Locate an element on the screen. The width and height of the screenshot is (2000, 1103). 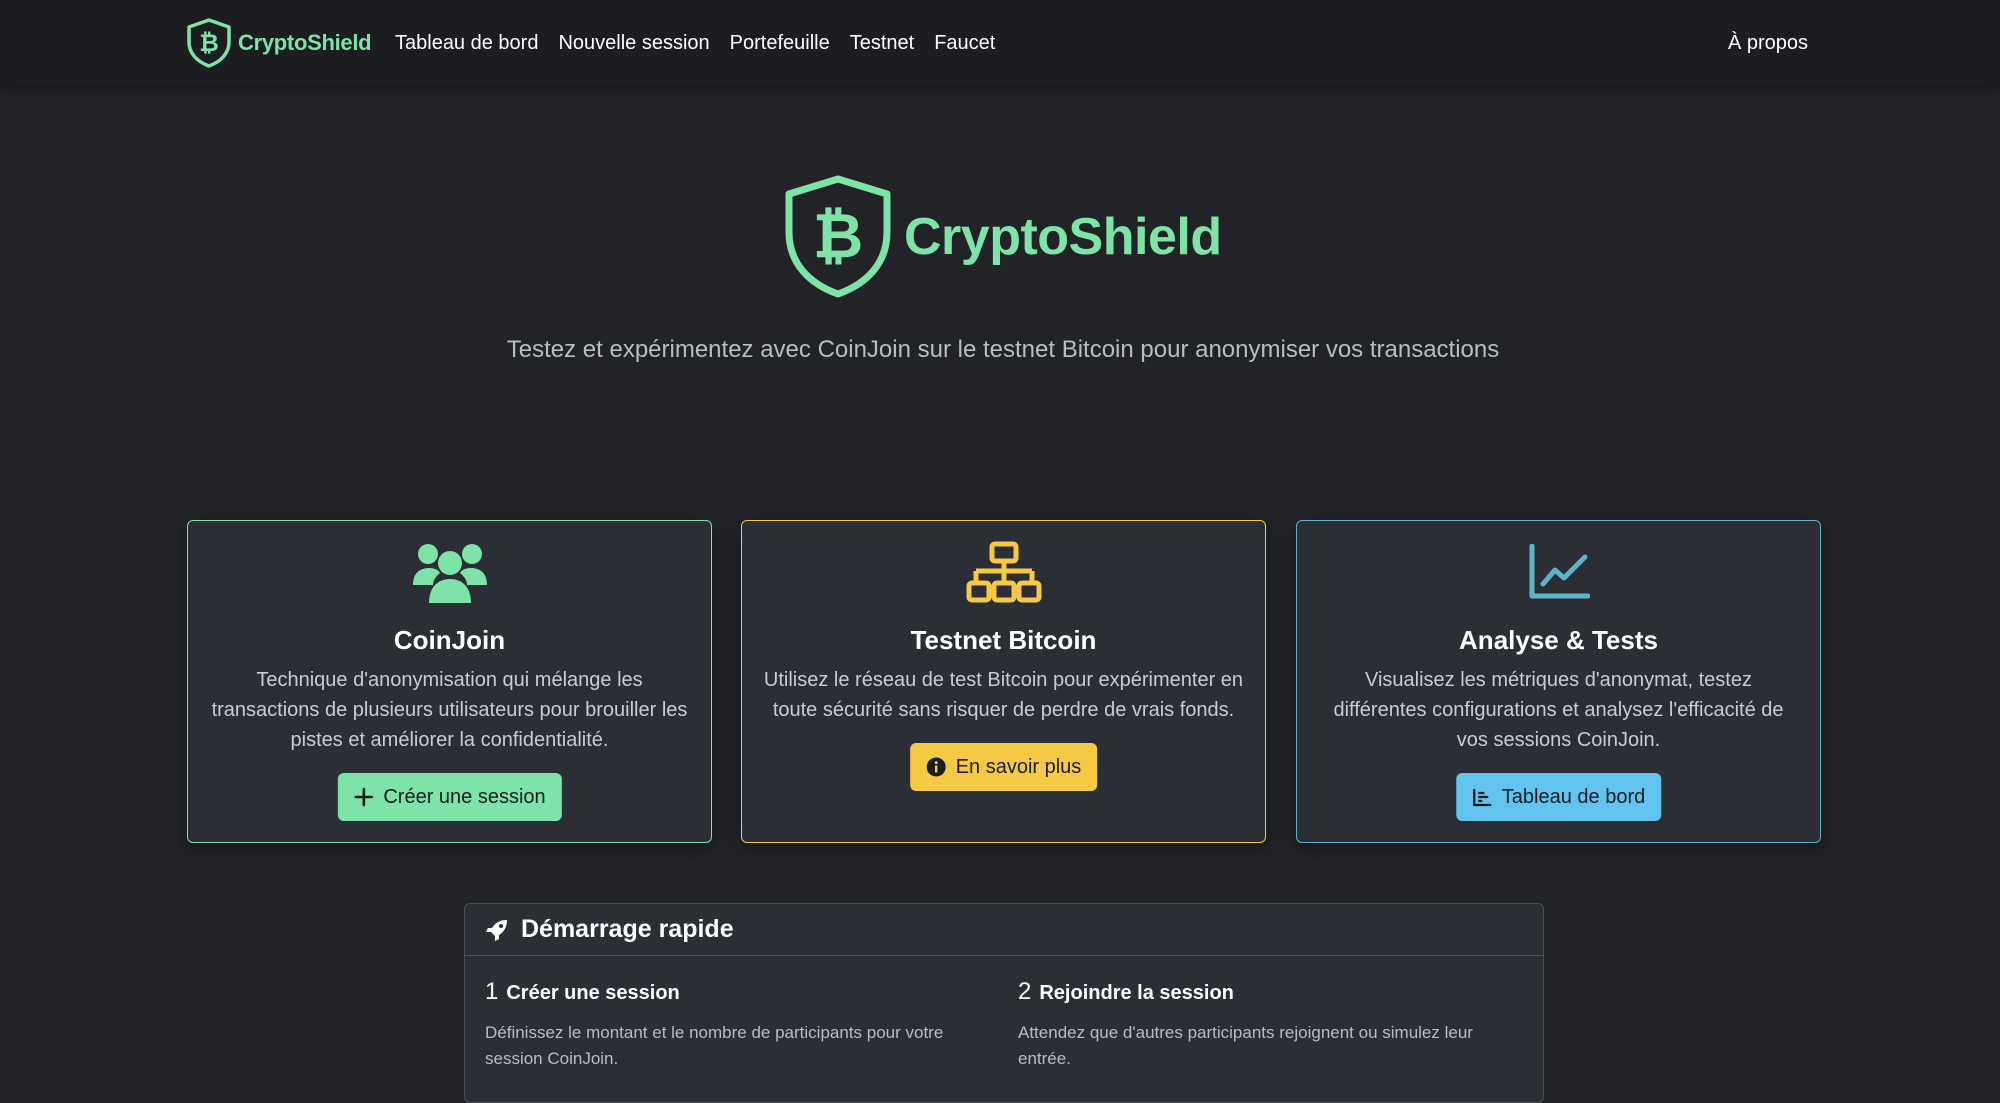
hero-title: CryptoShield is located at coordinates (1063, 237).